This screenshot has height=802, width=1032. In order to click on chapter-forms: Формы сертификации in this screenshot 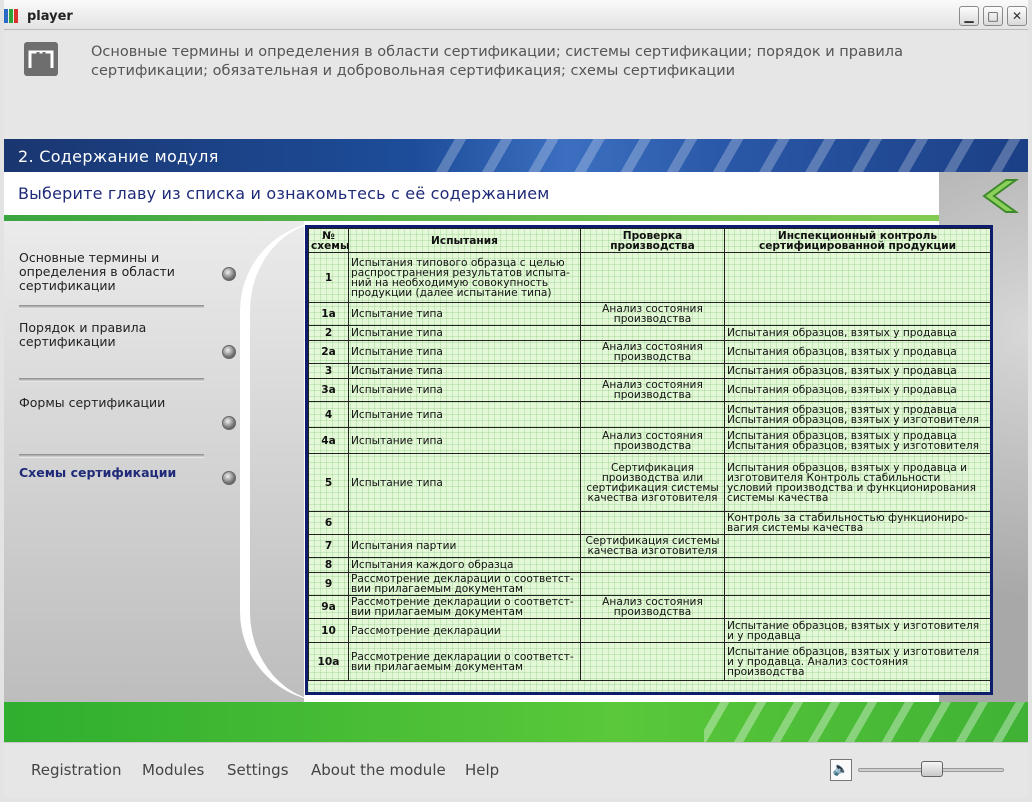, I will do `click(109, 403)`.